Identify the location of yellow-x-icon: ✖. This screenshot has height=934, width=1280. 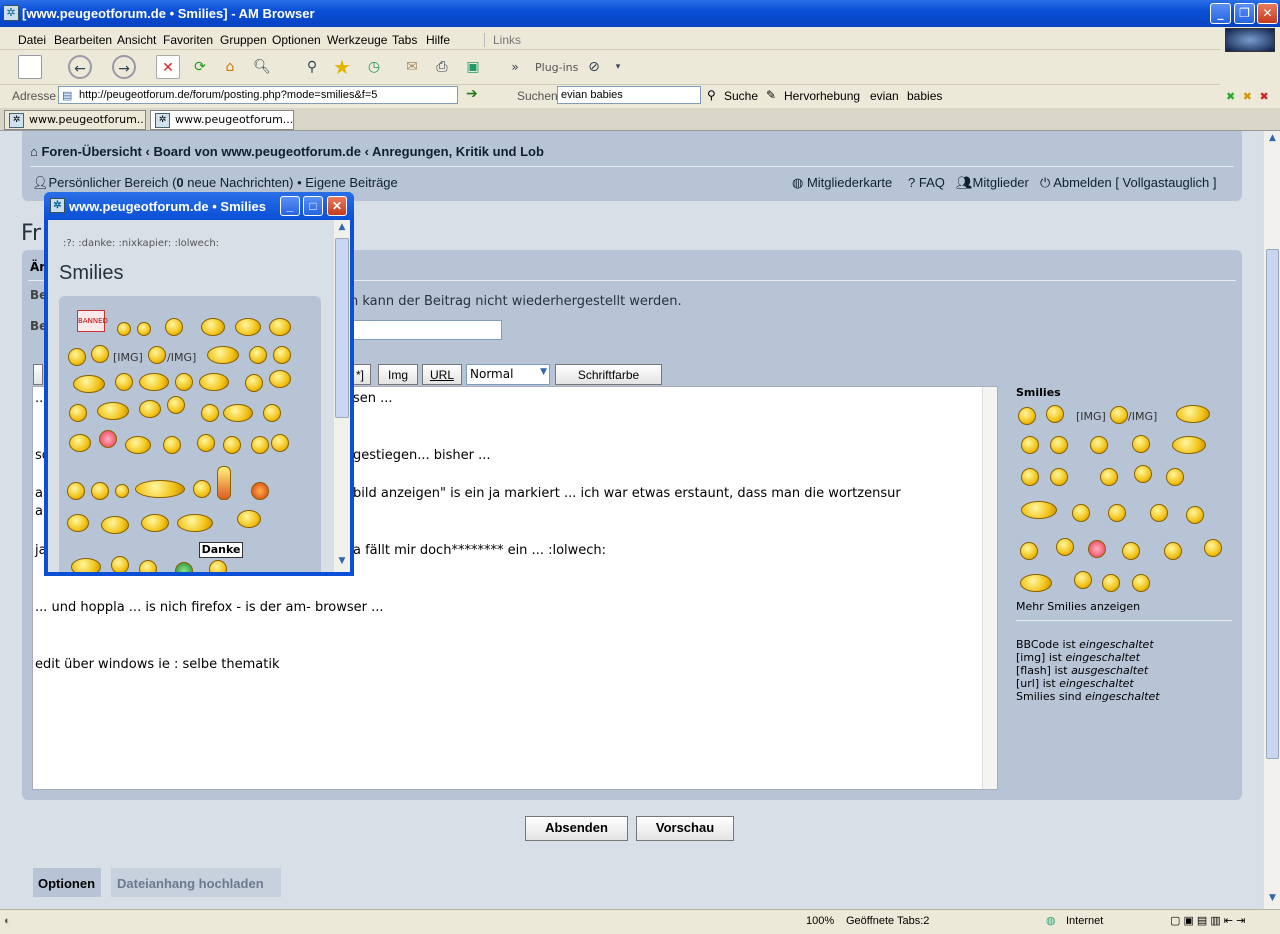
(1247, 96).